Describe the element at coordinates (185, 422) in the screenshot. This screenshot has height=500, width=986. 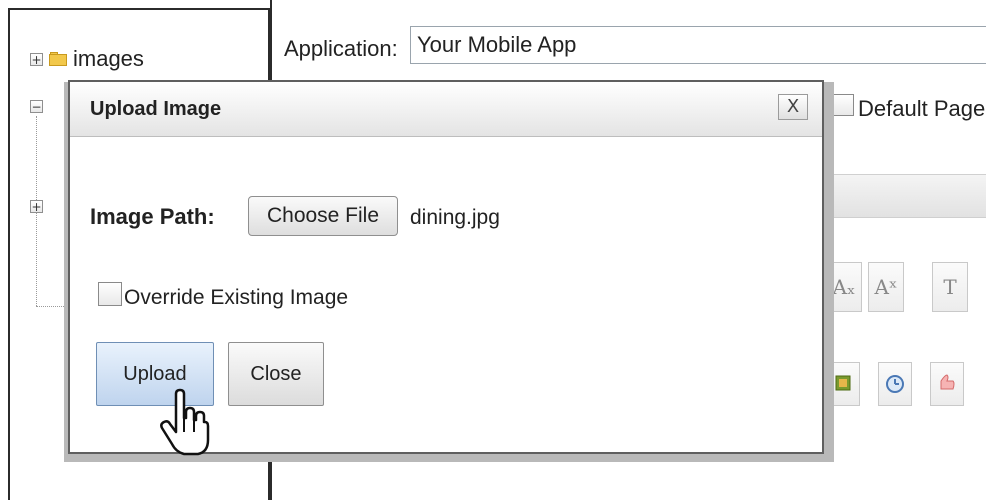
I see `hand-pointer-icon` at that location.